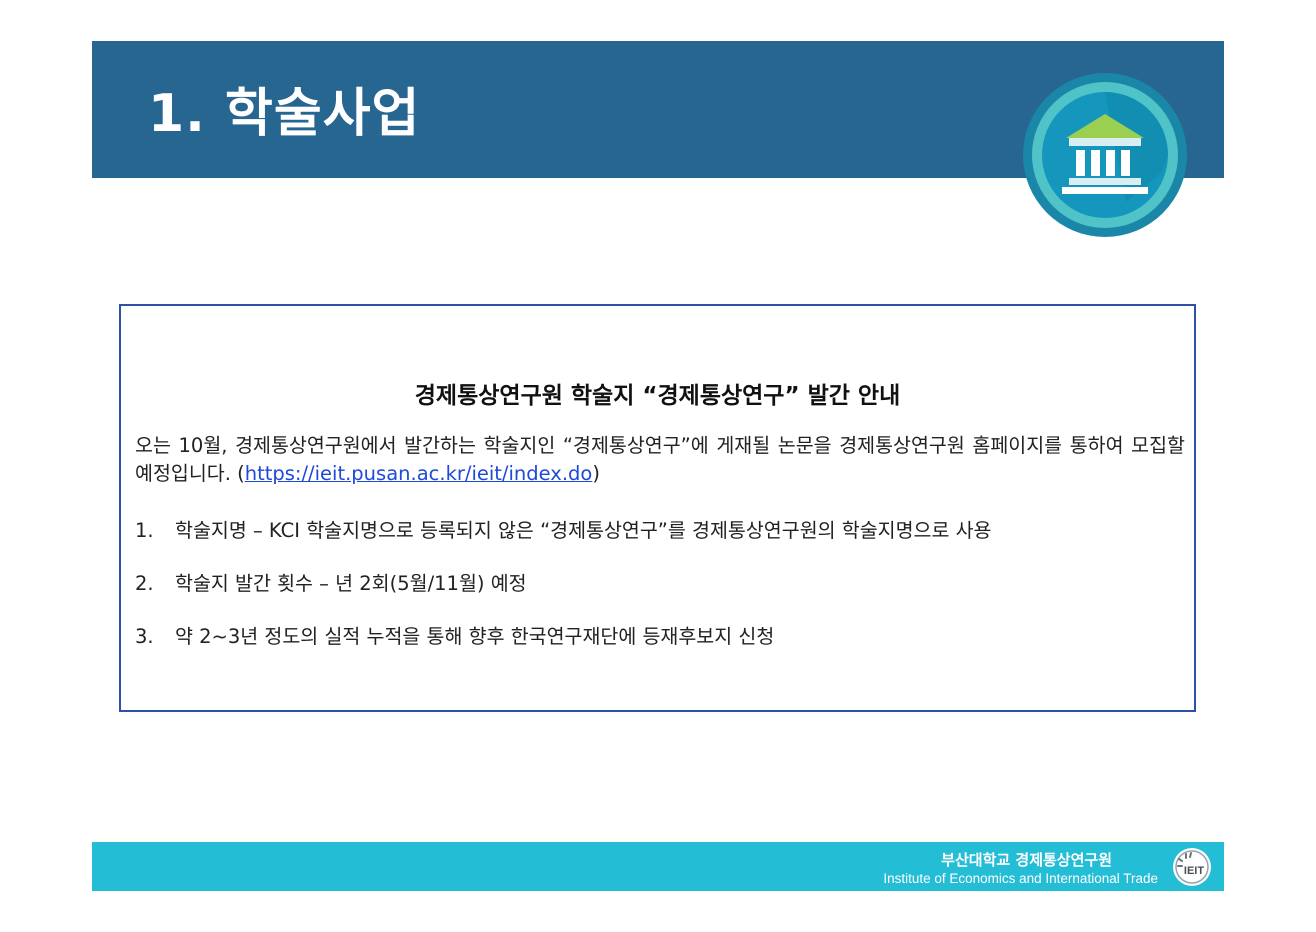 The image size is (1316, 932). What do you see at coordinates (284, 114) in the screenshot?
I see `page-title: 1. 학술사업` at bounding box center [284, 114].